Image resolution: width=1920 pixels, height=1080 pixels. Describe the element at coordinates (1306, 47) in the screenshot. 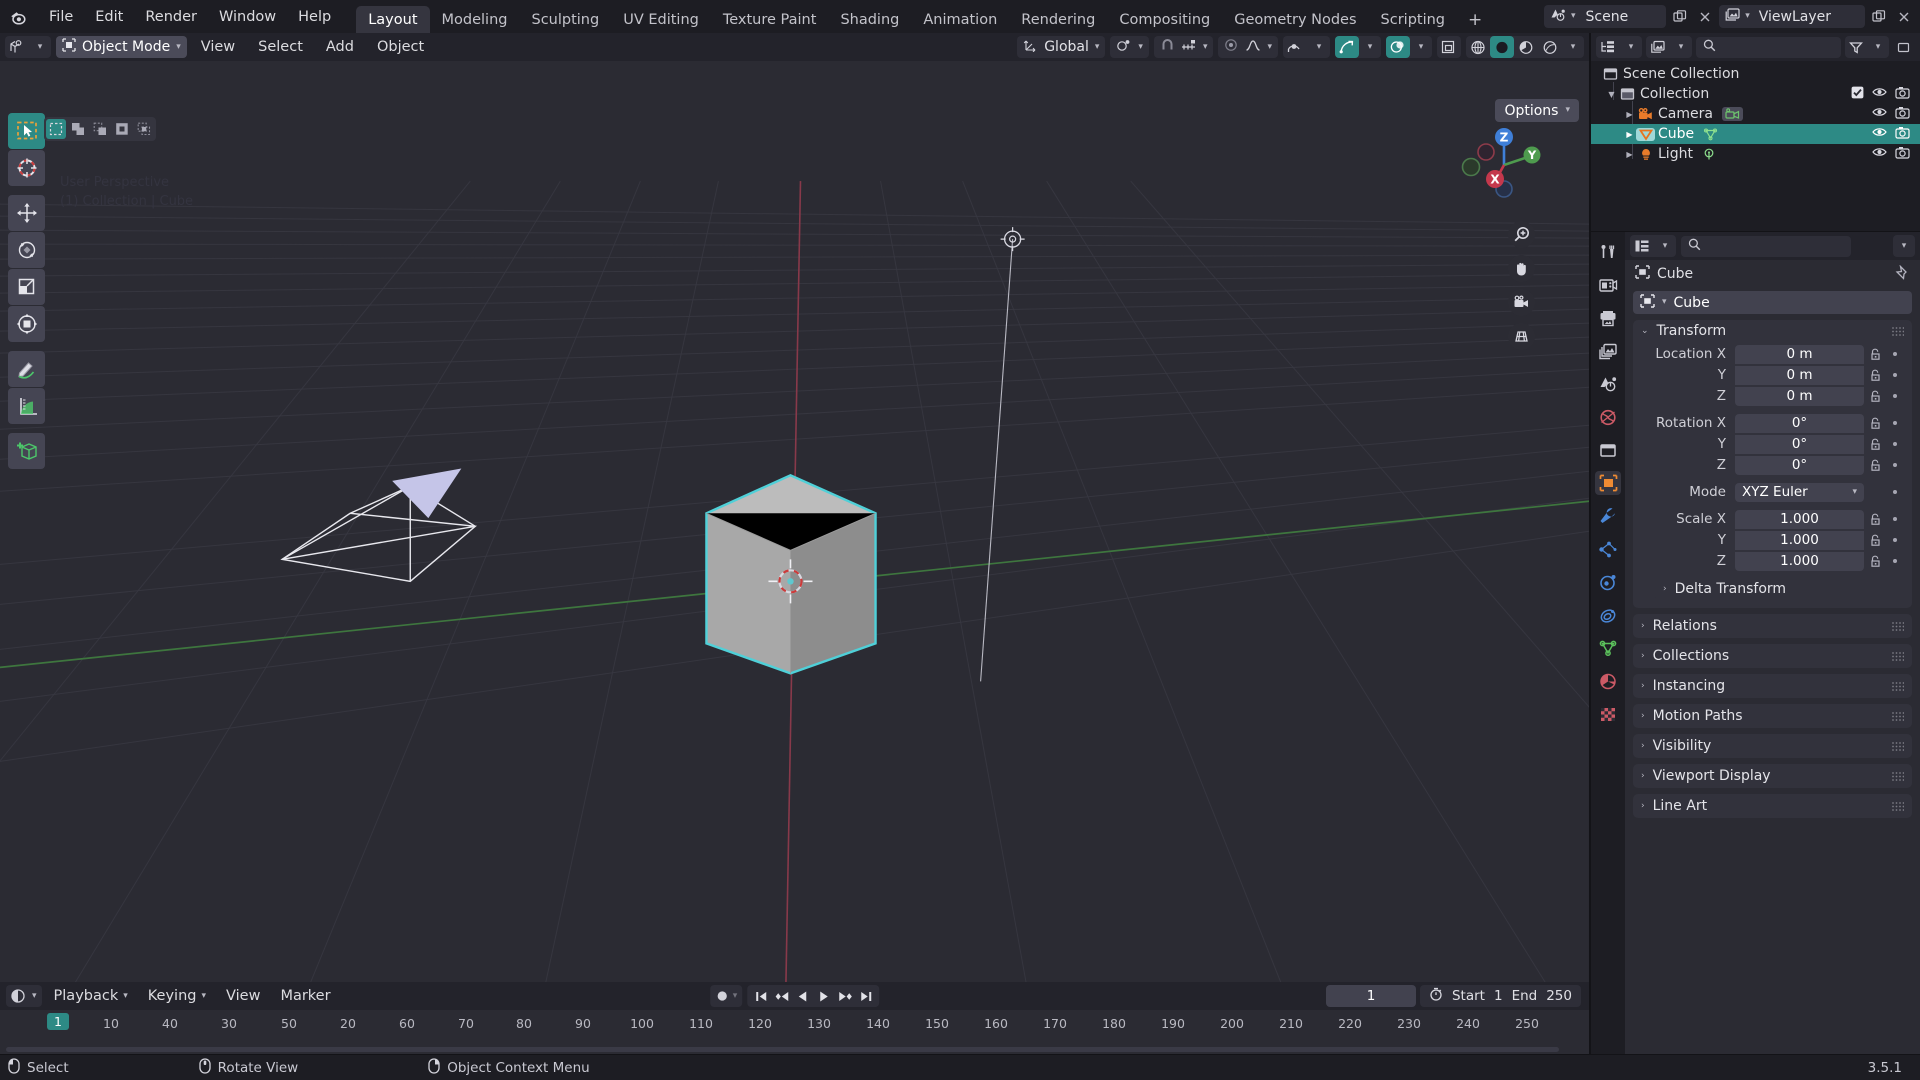

I see `viewport-visibility-group: ▾` at that location.